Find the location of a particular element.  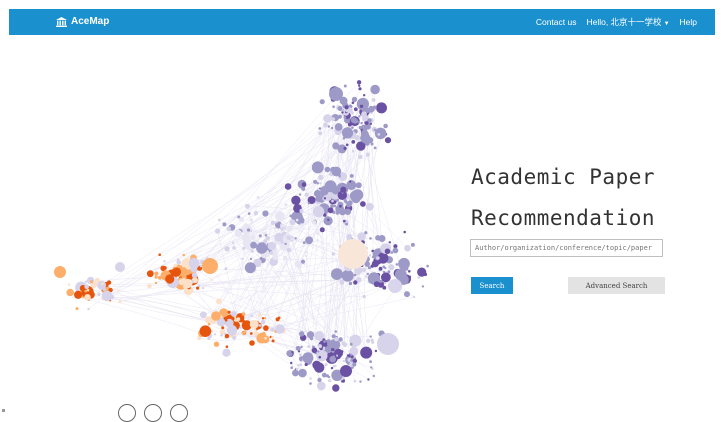

advanced-search-button: Advanced Search is located at coordinates (616, 285).